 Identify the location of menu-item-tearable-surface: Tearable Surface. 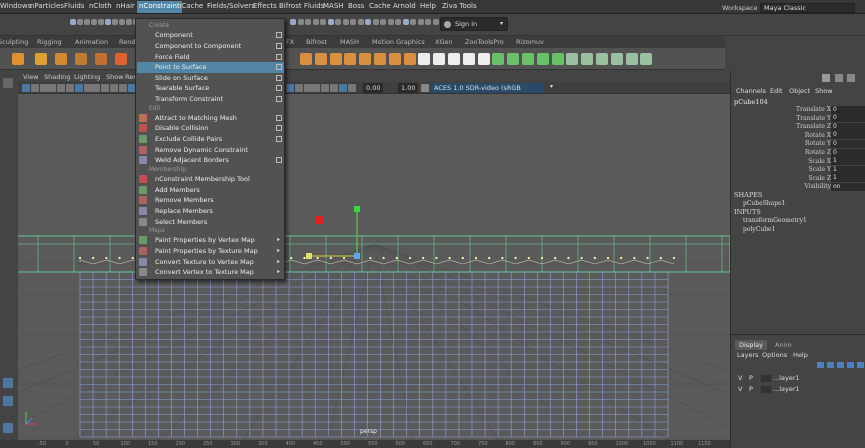
(210, 88).